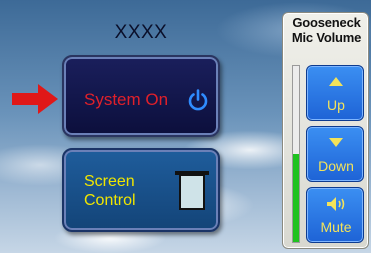 Image resolution: width=371 pixels, height=253 pixels. Describe the element at coordinates (335, 215) in the screenshot. I see `mute-button: Mute` at that location.